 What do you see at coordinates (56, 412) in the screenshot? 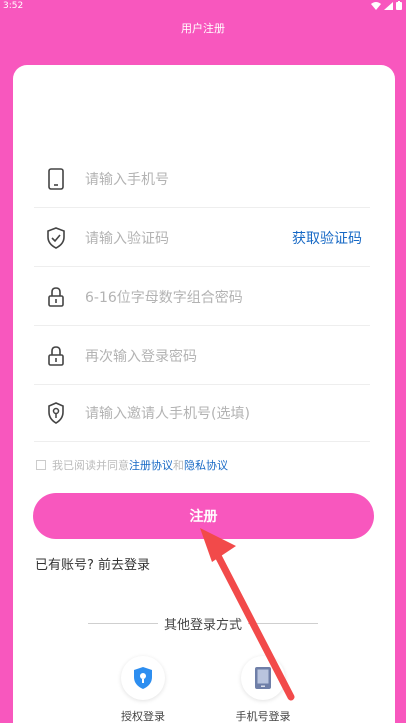
I see `key-shield-icon` at bounding box center [56, 412].